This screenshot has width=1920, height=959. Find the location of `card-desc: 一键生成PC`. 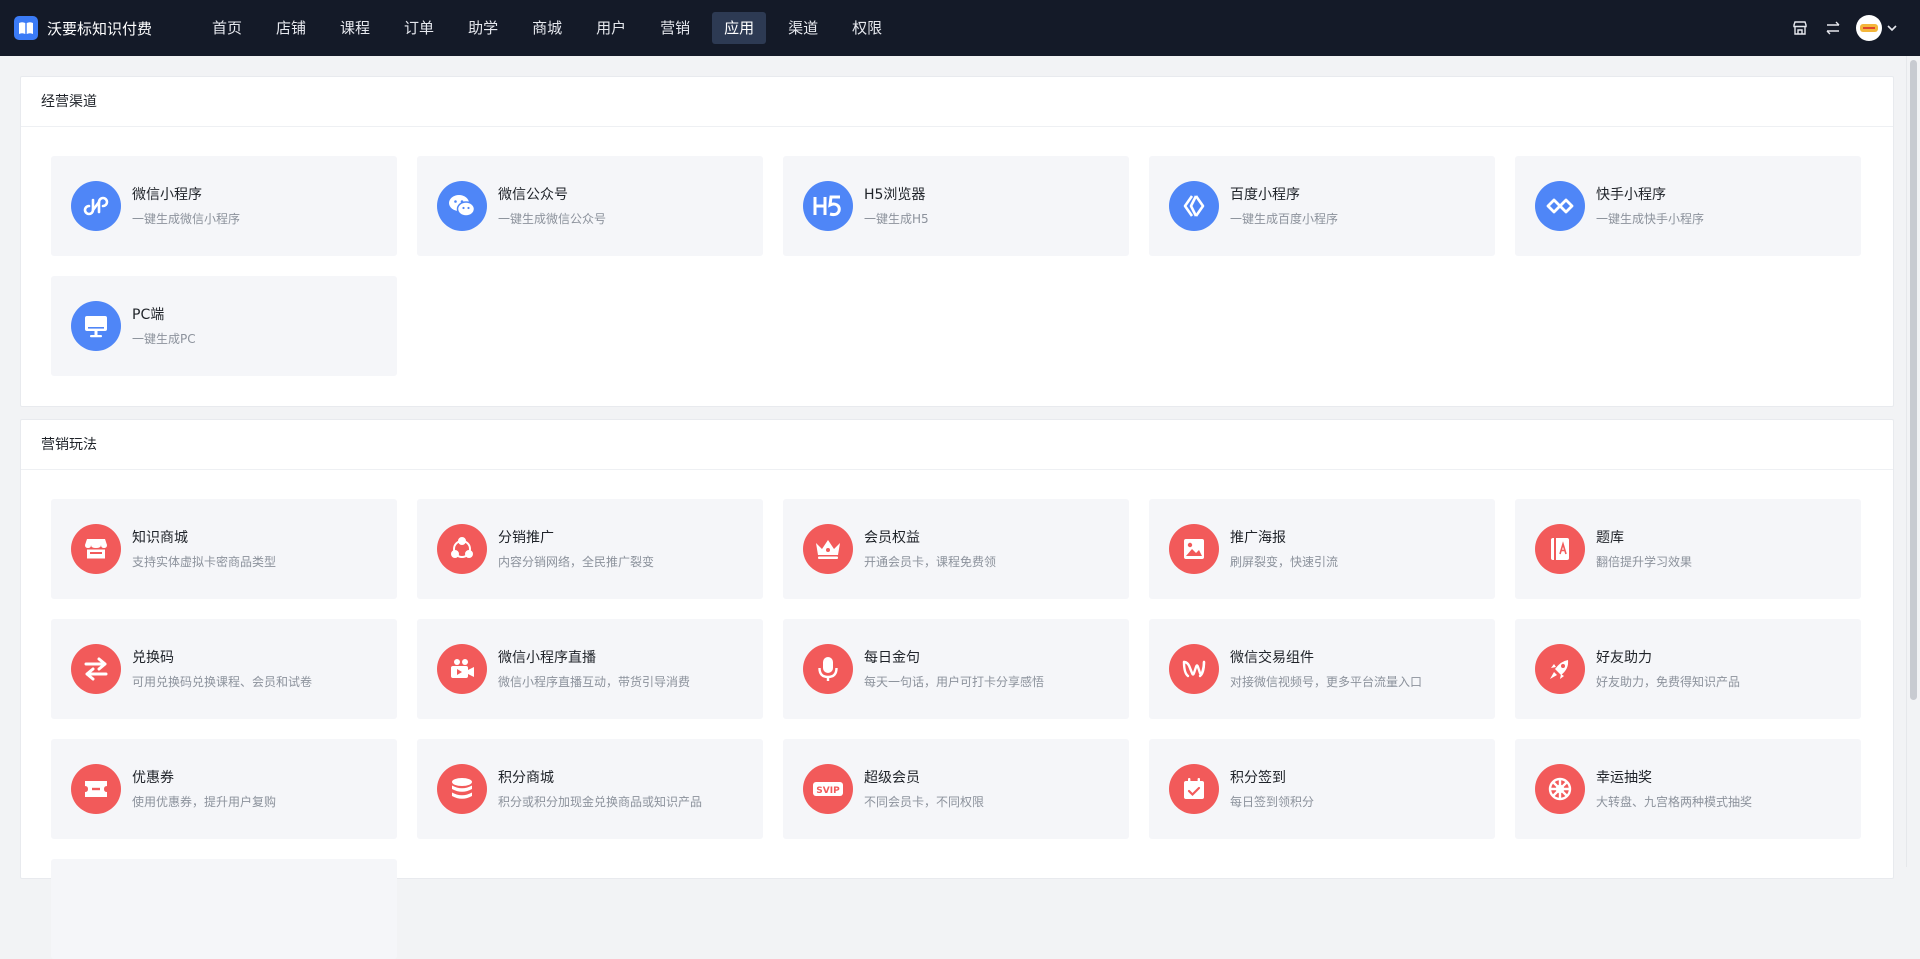

card-desc: 一键生成PC is located at coordinates (164, 338).